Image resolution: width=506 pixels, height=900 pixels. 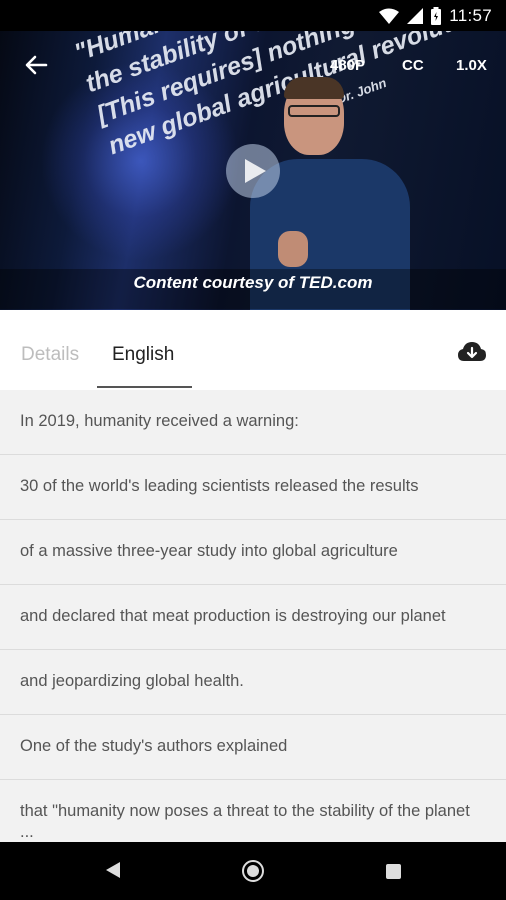 I want to click on cloud-download-icon, so click(x=472, y=352).